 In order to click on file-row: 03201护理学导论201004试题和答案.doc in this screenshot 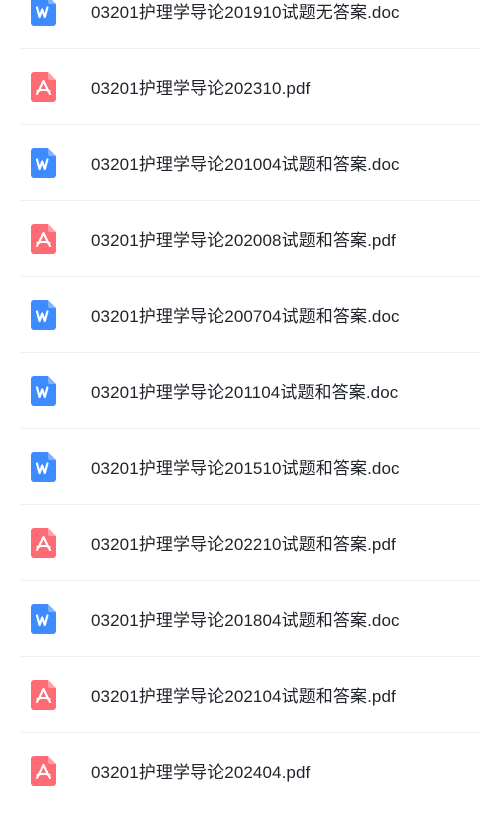, I will do `click(250, 162)`.